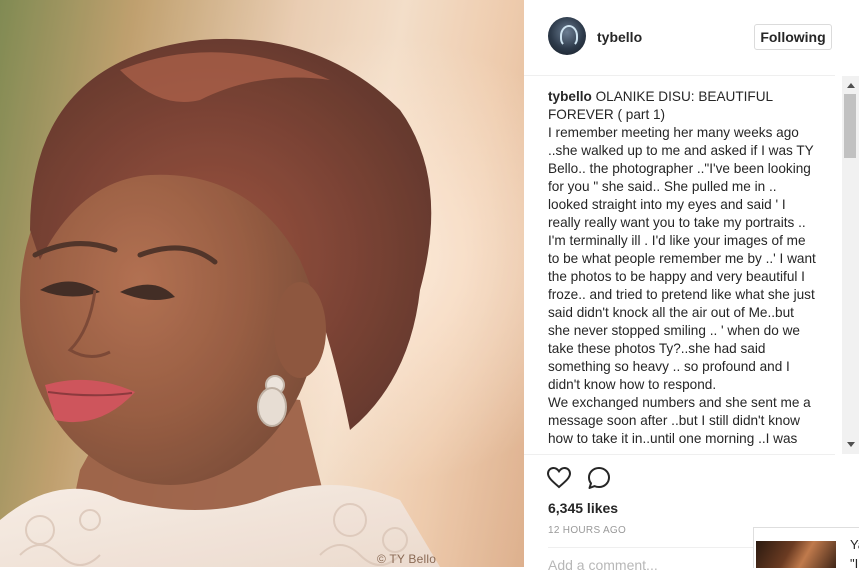 Image resolution: width=859 pixels, height=573 pixels. Describe the element at coordinates (851, 85) in the screenshot. I see `scroll-up-arrow-icon` at that location.